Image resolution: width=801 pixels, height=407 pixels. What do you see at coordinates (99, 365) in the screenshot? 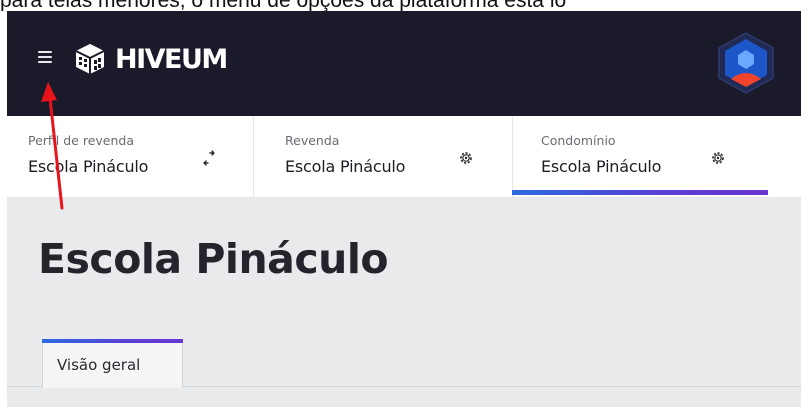
I see `tab-label: Visão geral` at bounding box center [99, 365].